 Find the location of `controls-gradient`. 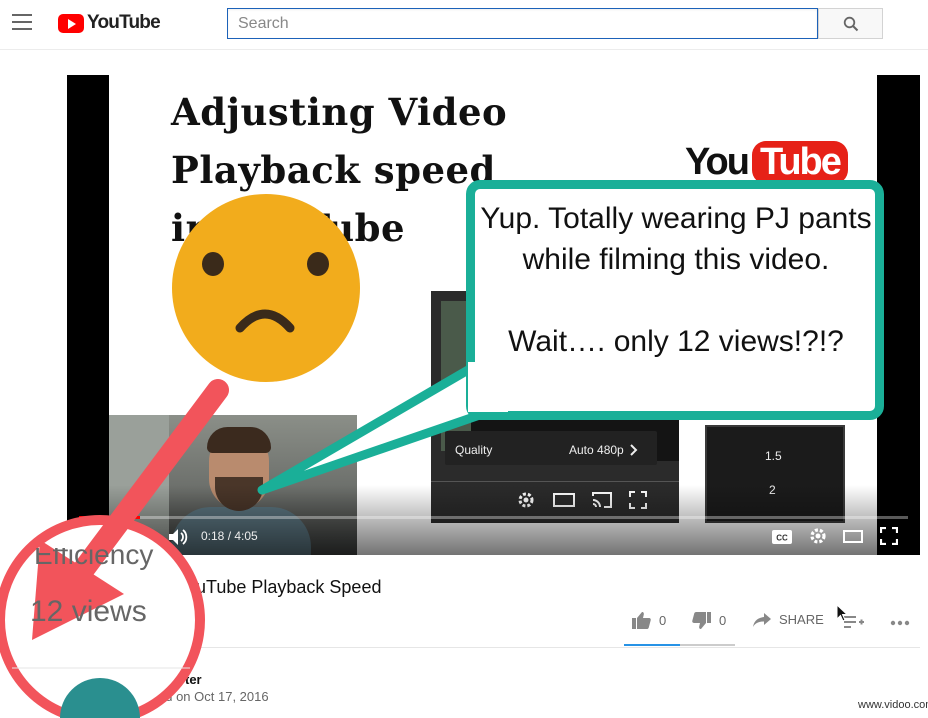

controls-gradient is located at coordinates (493, 520).